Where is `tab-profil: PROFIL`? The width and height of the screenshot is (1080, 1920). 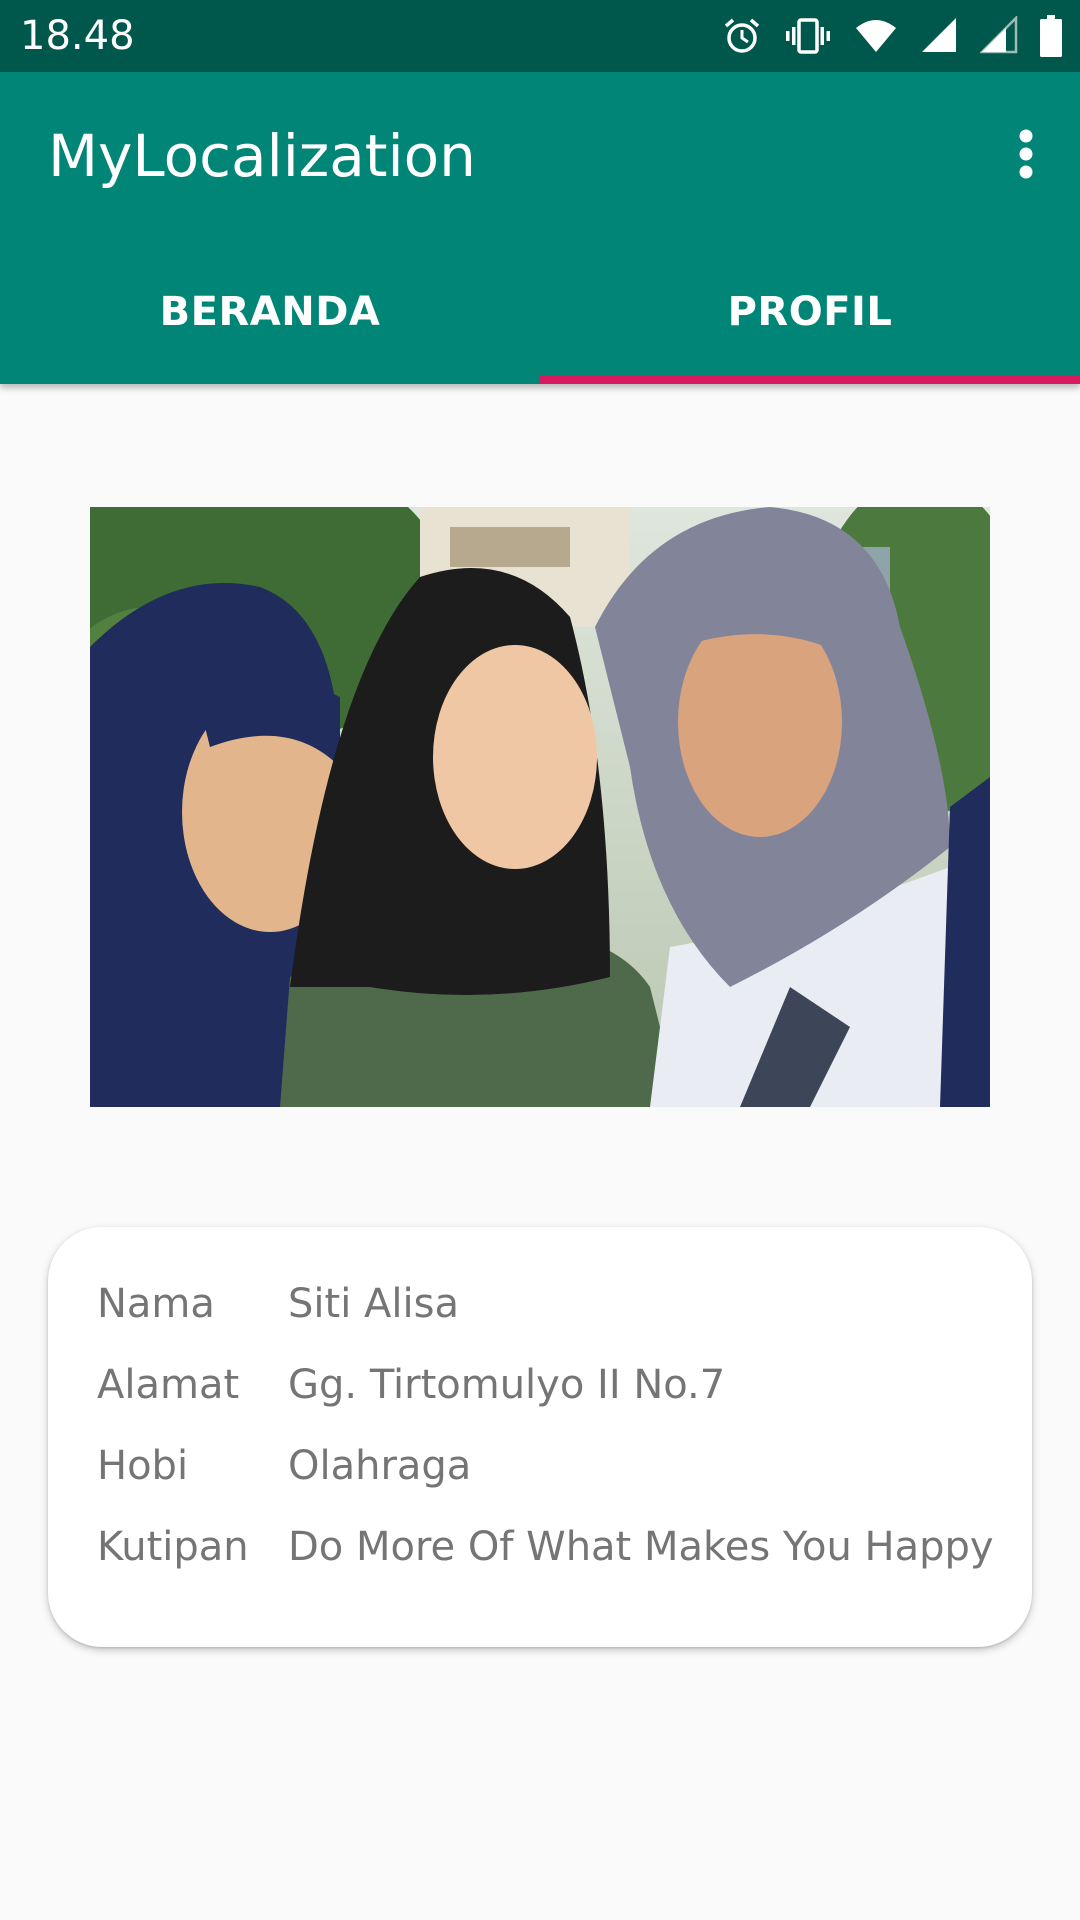 tab-profil: PROFIL is located at coordinates (810, 312).